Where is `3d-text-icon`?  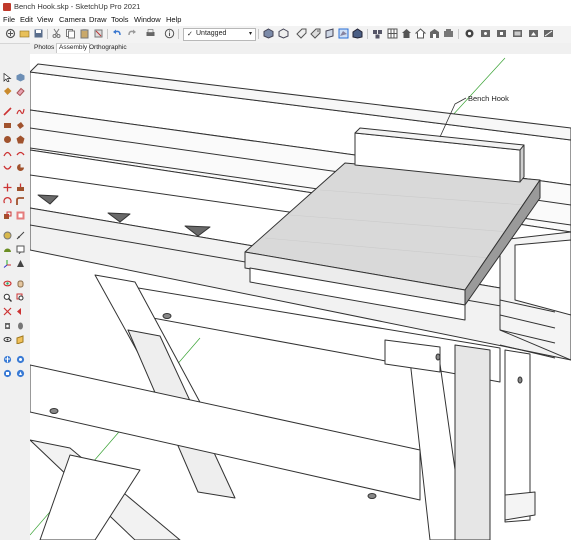
3d-text-icon is located at coordinates (20, 263).